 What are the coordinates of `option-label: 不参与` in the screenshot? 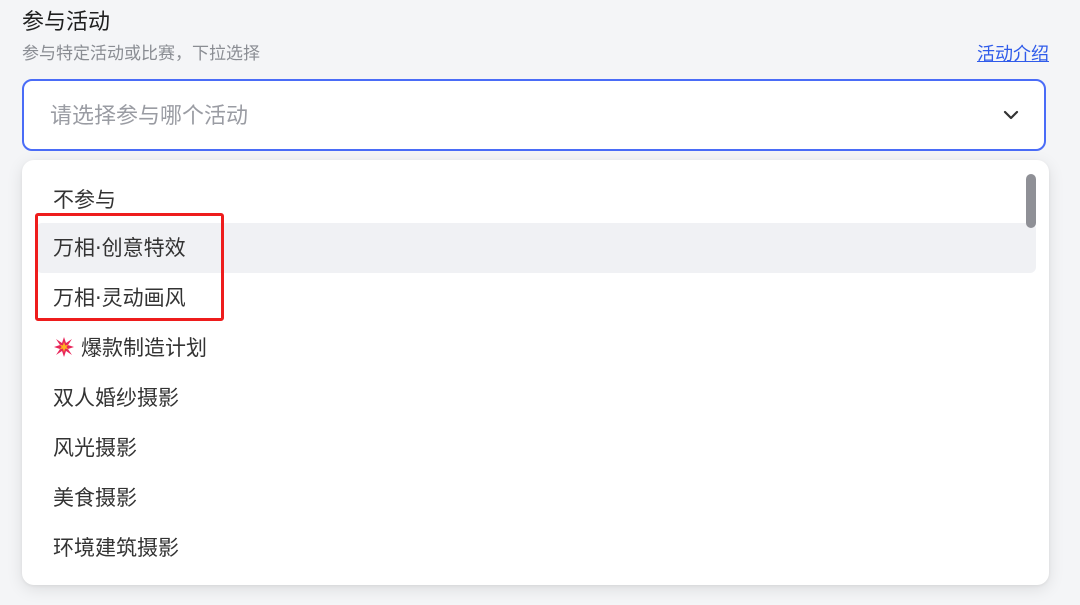 It's located at (84, 200).